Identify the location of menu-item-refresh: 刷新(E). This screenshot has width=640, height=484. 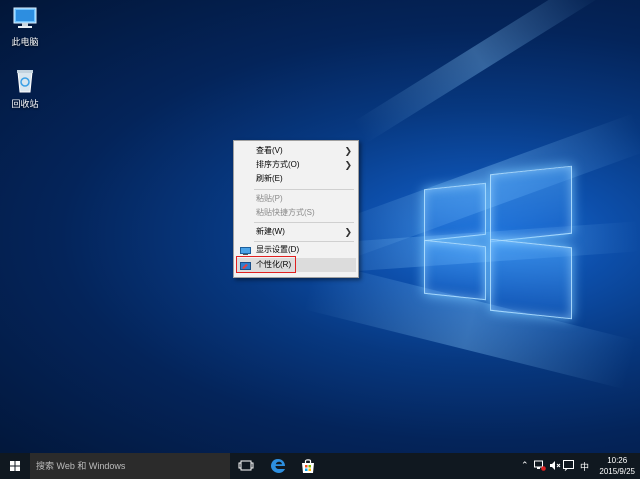
(296, 179).